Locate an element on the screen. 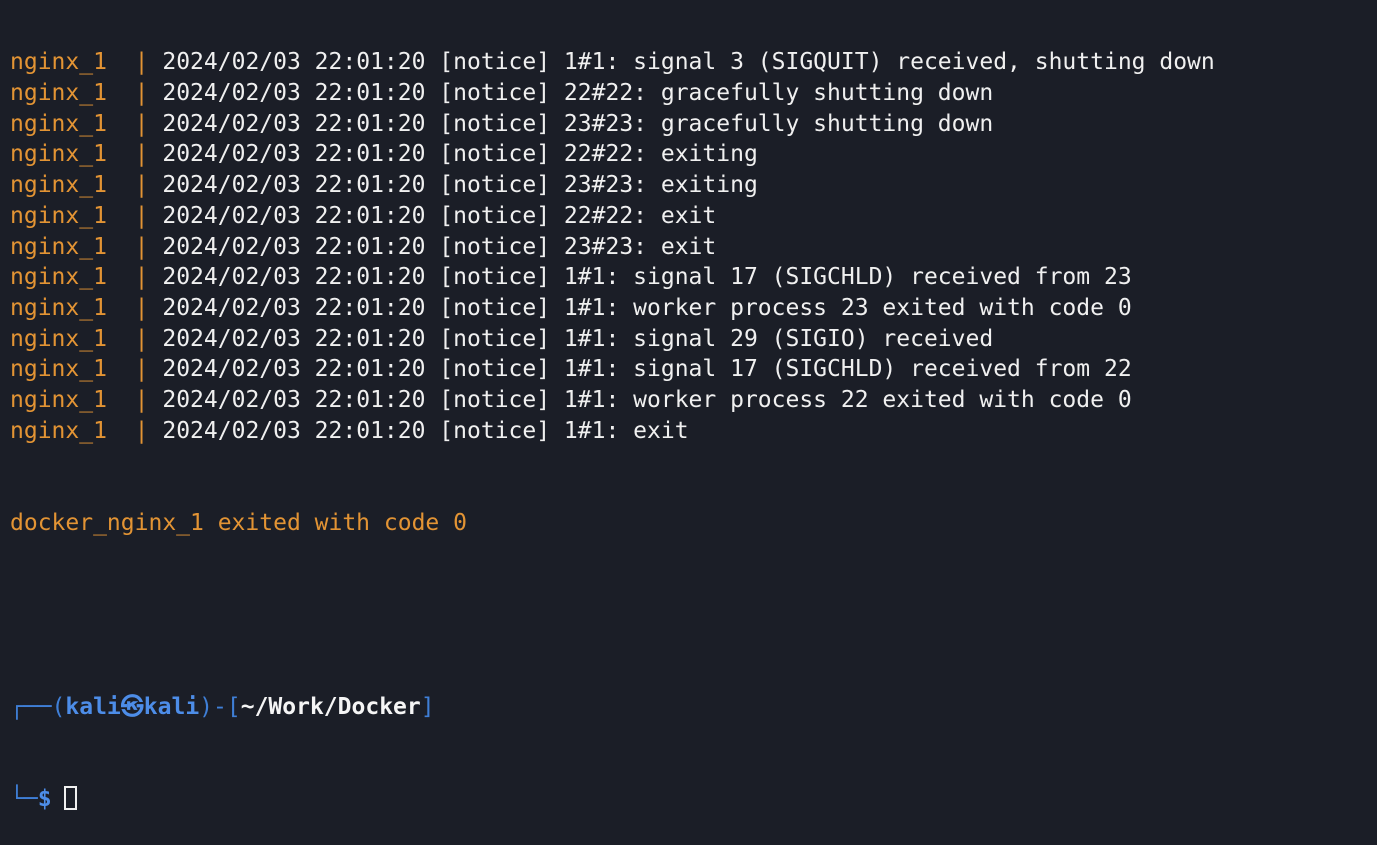  prompt-frame-bottom: └─ is located at coordinates (24, 799).